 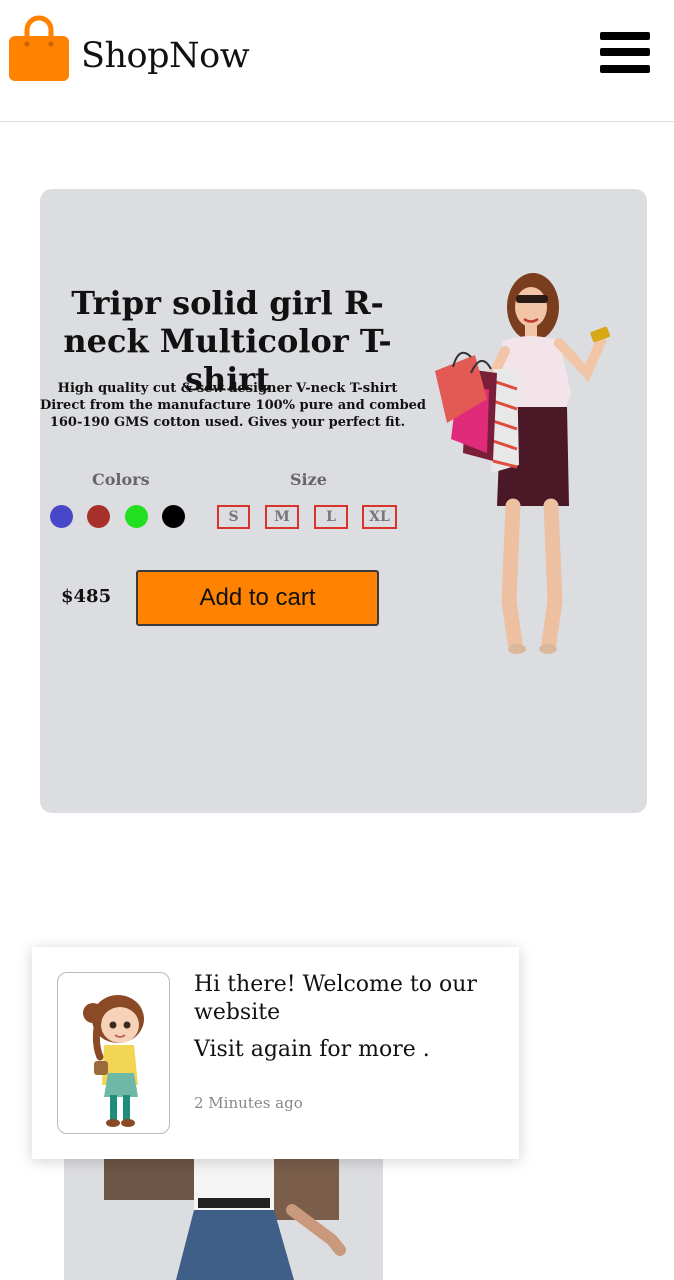 What do you see at coordinates (113, 1061) in the screenshot?
I see `cartoon-girl-icon` at bounding box center [113, 1061].